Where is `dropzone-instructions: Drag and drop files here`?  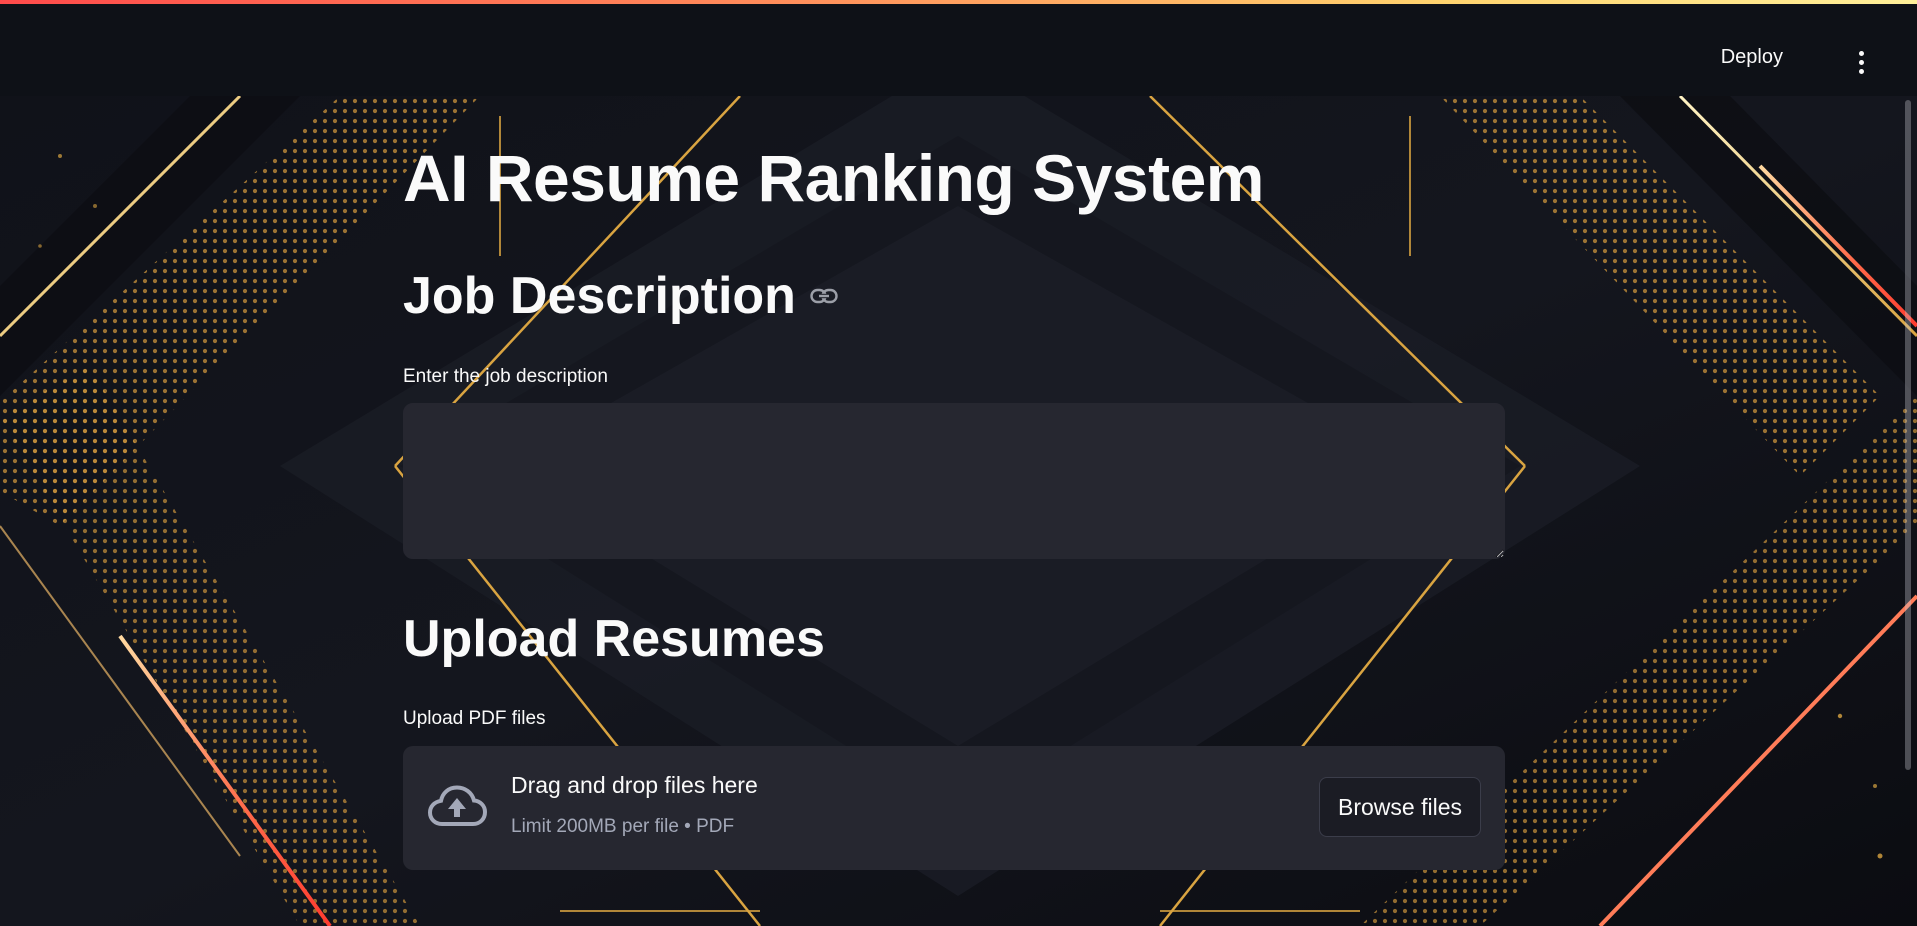
dropzone-instructions: Drag and drop files here is located at coordinates (634, 785).